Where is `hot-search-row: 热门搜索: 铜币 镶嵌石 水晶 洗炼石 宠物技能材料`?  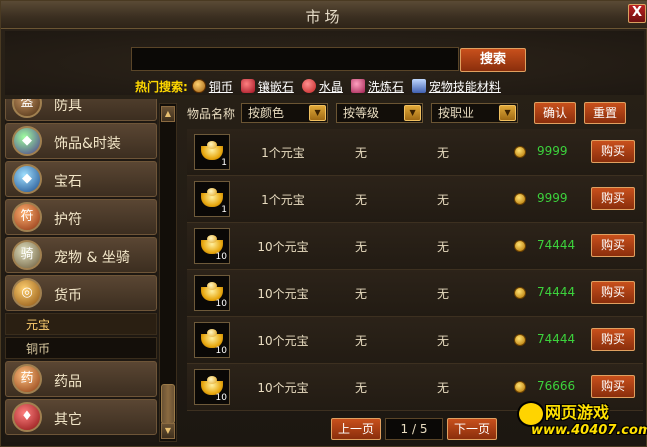
hot-search-row: 热门搜索: 铜币 镶嵌石 水晶 洗炼石 宠物技能材料 is located at coordinates (322, 86).